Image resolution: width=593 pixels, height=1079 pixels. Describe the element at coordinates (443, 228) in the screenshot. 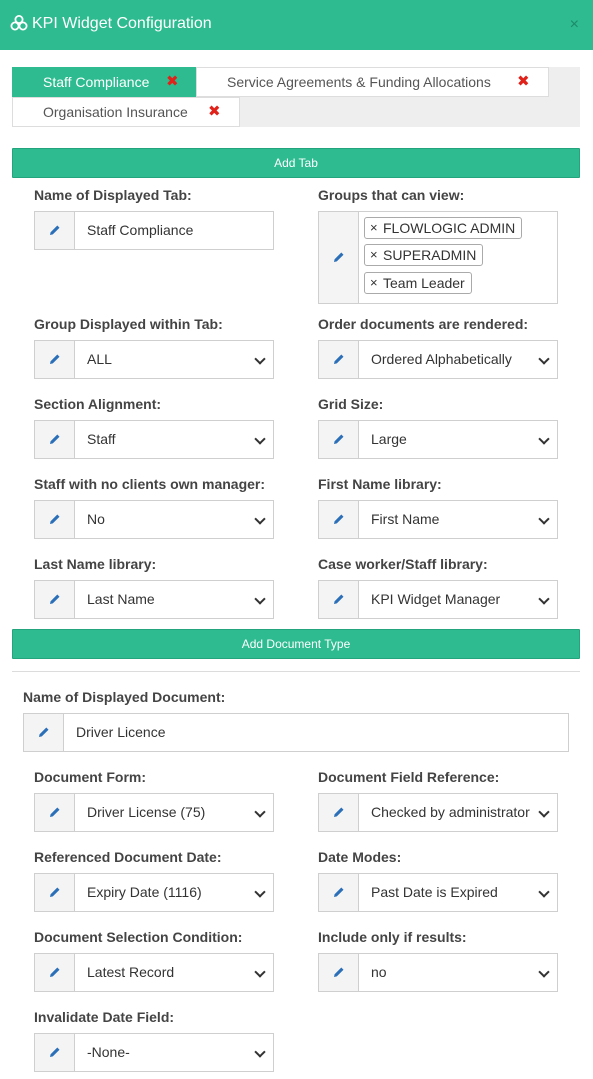

I see `group-tag: × FLOWLOGIC ADMIN` at that location.